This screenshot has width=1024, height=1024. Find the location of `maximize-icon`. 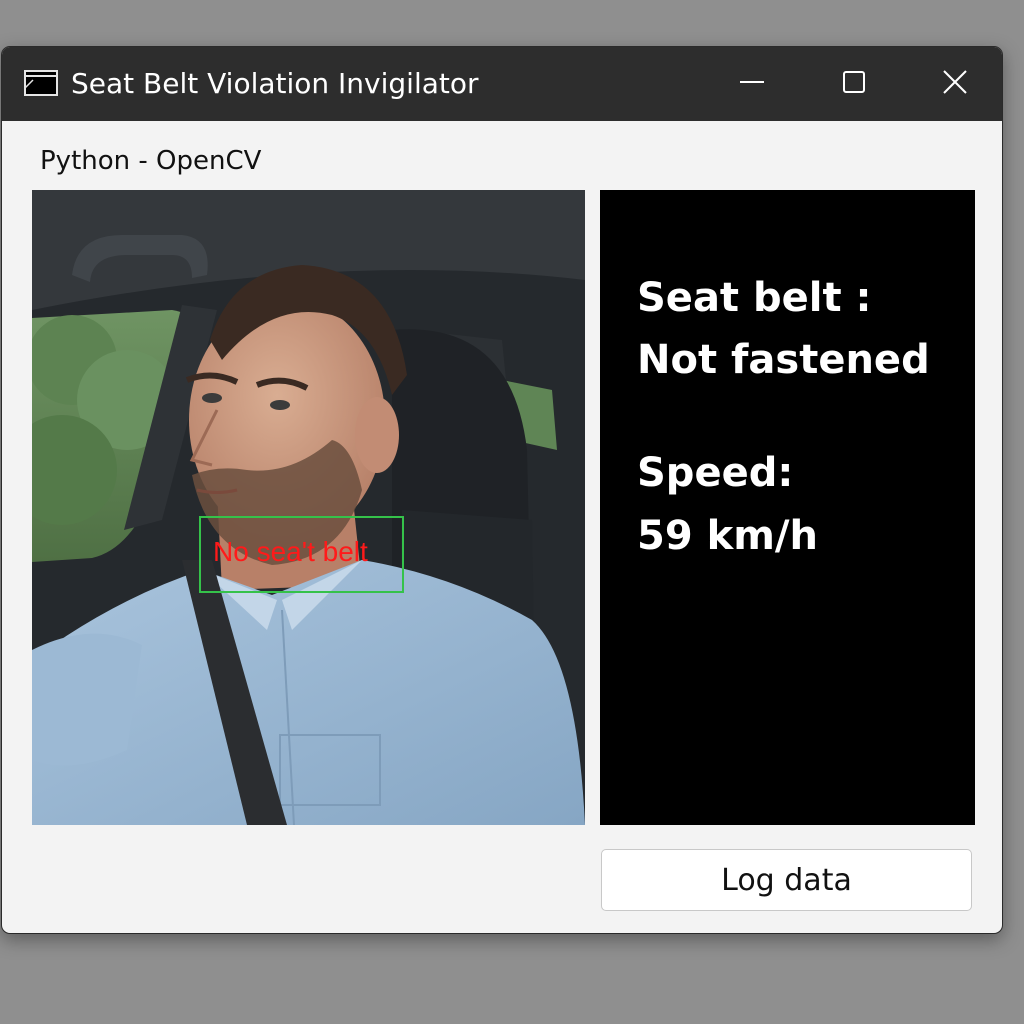

maximize-icon is located at coordinates (854, 84).